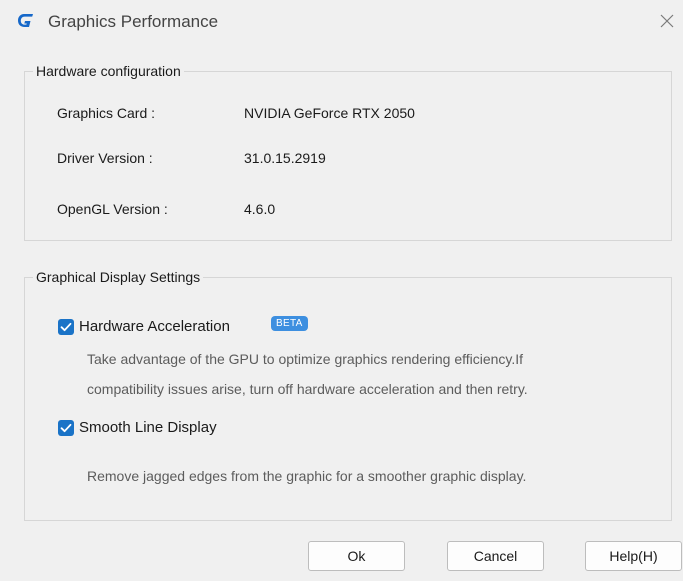 Image resolution: width=683 pixels, height=581 pixels. What do you see at coordinates (154, 326) in the screenshot?
I see `hardware-acceleration-label: Hardware Acceleration` at bounding box center [154, 326].